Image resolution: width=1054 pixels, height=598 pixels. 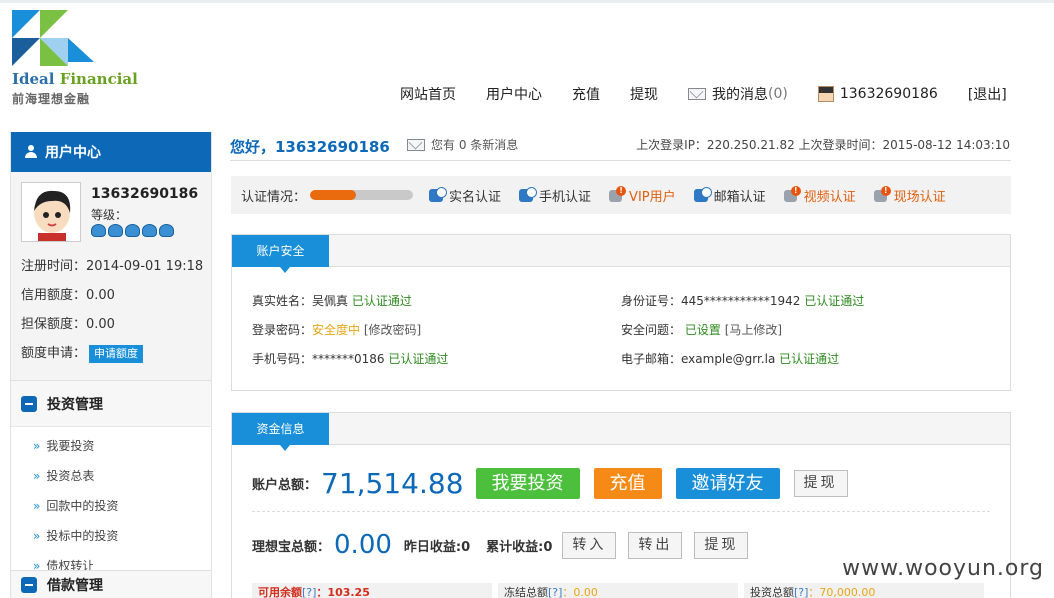 What do you see at coordinates (73, 153) in the screenshot?
I see `sidebar-title: 用户中心` at bounding box center [73, 153].